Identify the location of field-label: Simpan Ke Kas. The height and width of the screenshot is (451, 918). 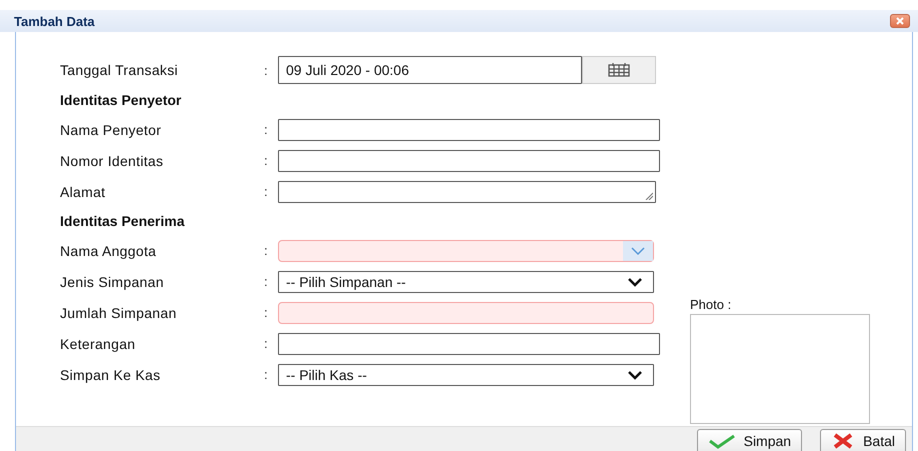
(111, 374).